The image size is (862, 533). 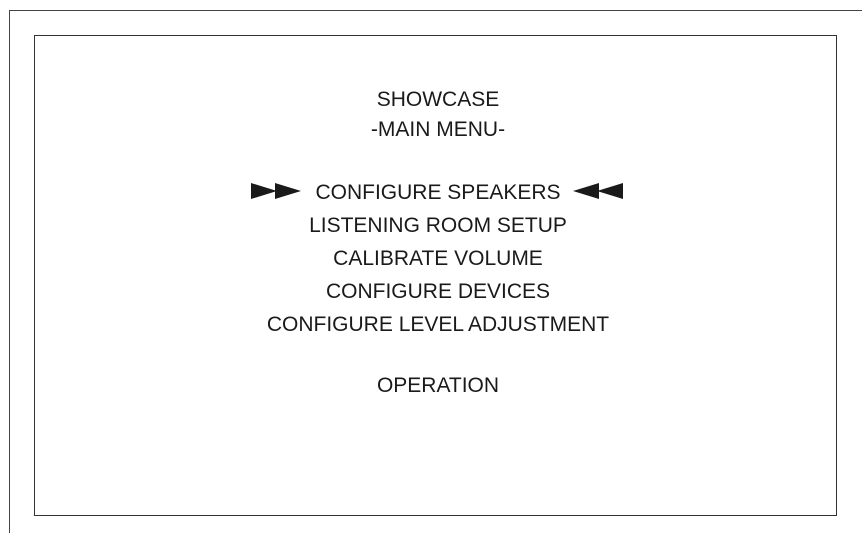 I want to click on menu-item-calibrate-volume: CALIBRATE VOLUME, so click(x=431, y=259).